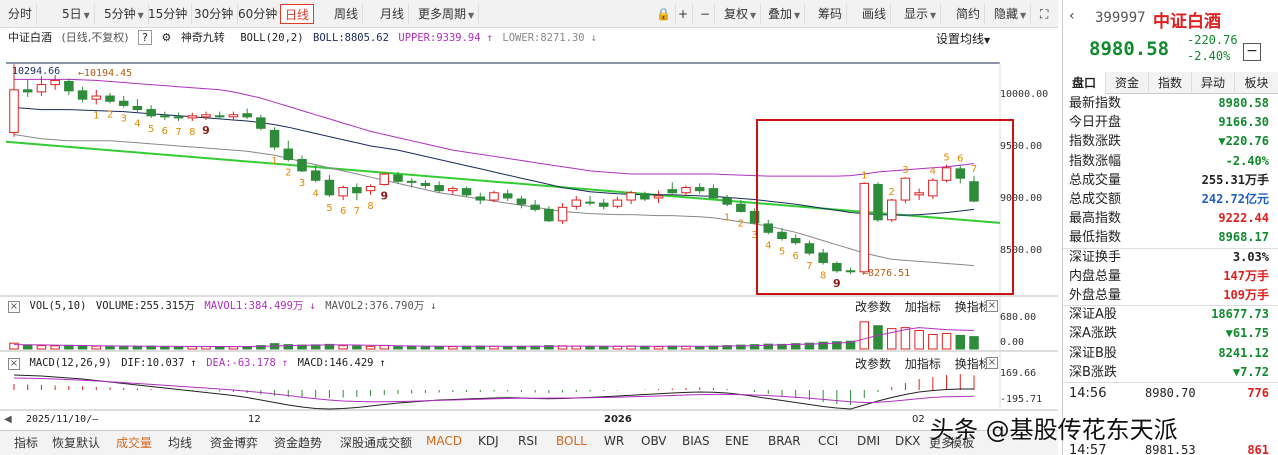  Describe the element at coordinates (923, 307) in the screenshot. I see `vol-add-indicator-button: 加指标` at that location.